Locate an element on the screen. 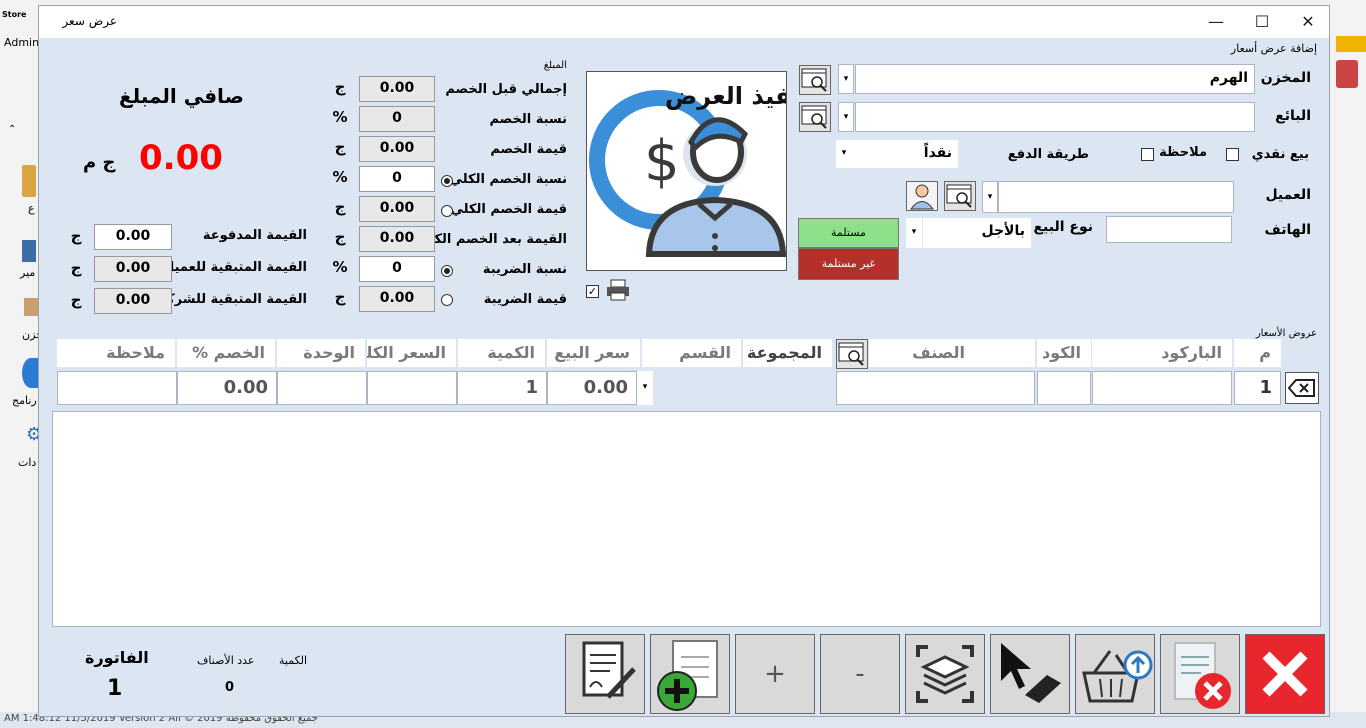 This screenshot has width=1366, height=728. close-button: ✕ is located at coordinates (1308, 22).